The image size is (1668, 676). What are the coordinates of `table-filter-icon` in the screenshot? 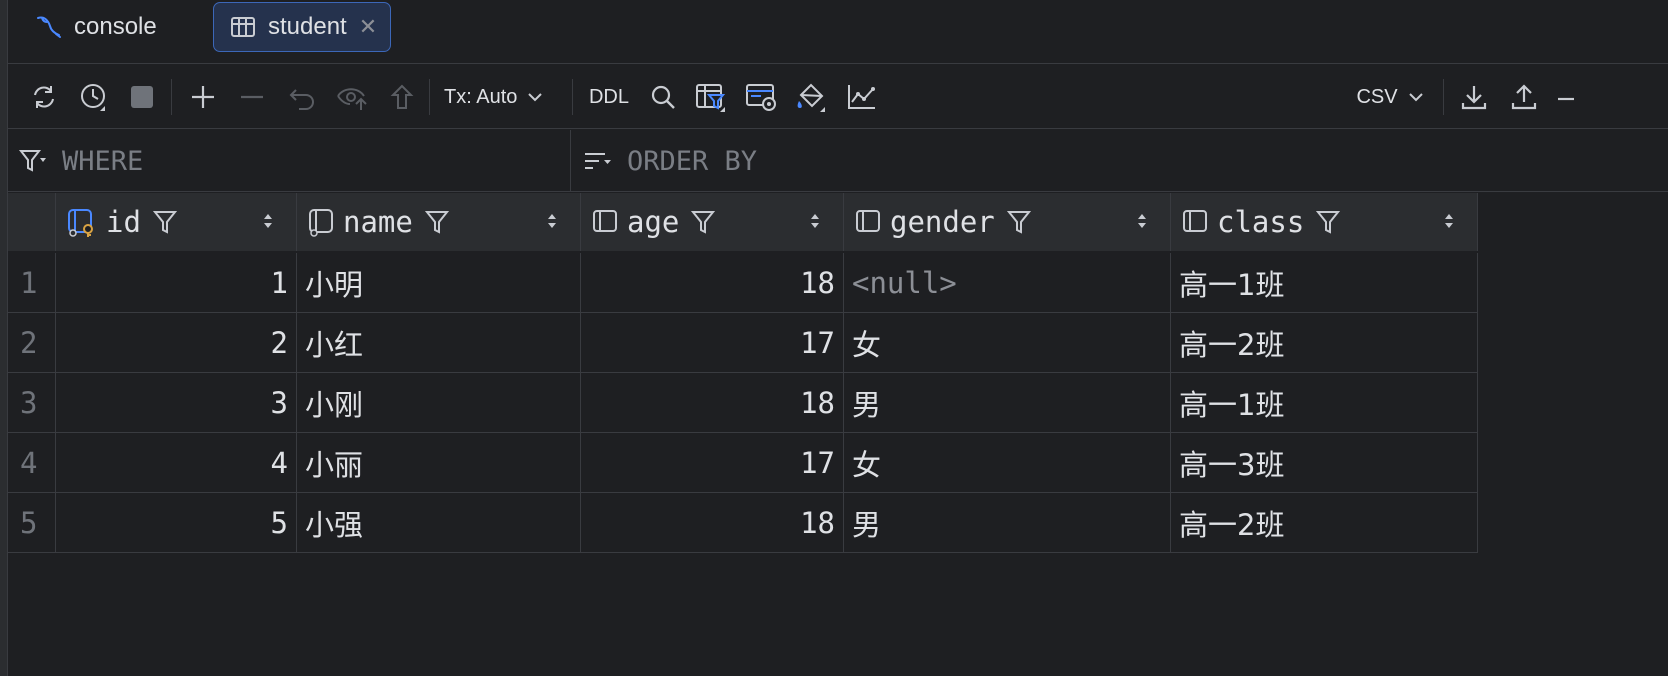 It's located at (711, 98).